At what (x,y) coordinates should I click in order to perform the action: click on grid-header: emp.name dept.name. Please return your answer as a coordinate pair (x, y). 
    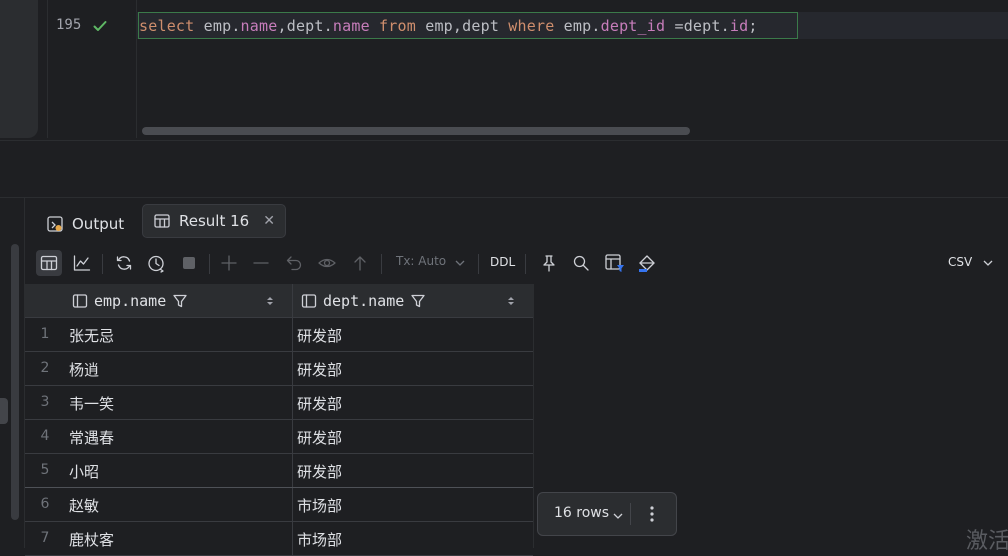
    Looking at the image, I should click on (279, 301).